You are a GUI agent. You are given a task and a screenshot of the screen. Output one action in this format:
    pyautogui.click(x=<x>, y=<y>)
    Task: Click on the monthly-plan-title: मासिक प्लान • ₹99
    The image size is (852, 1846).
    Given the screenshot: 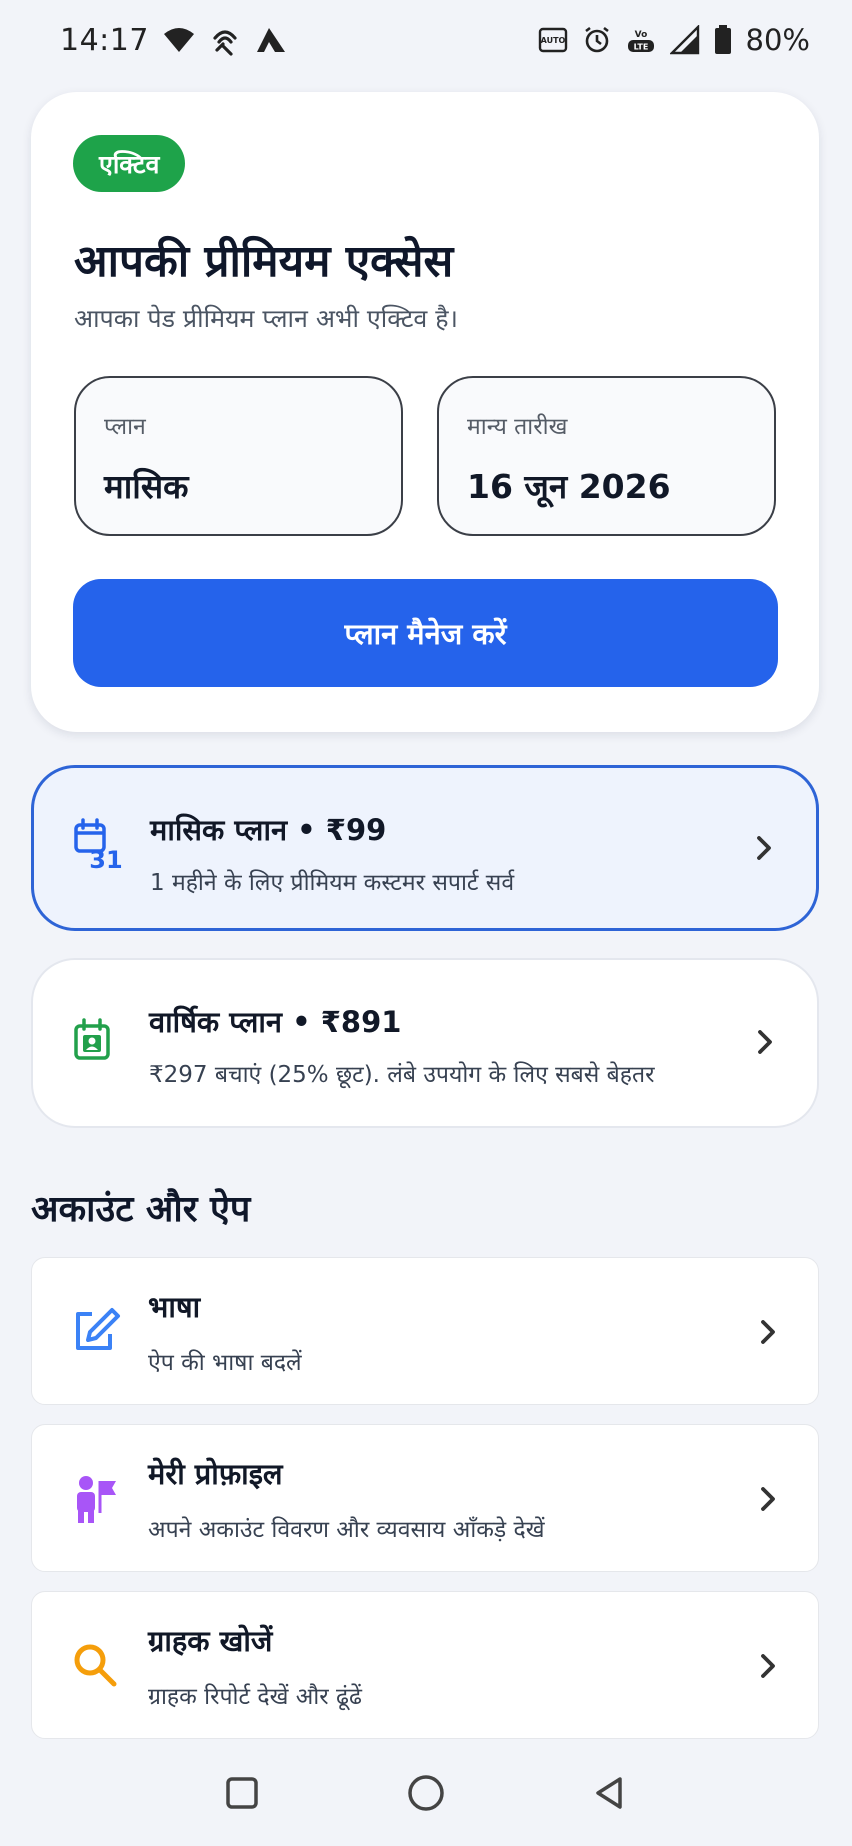 What is the action you would take?
    pyautogui.click(x=268, y=830)
    